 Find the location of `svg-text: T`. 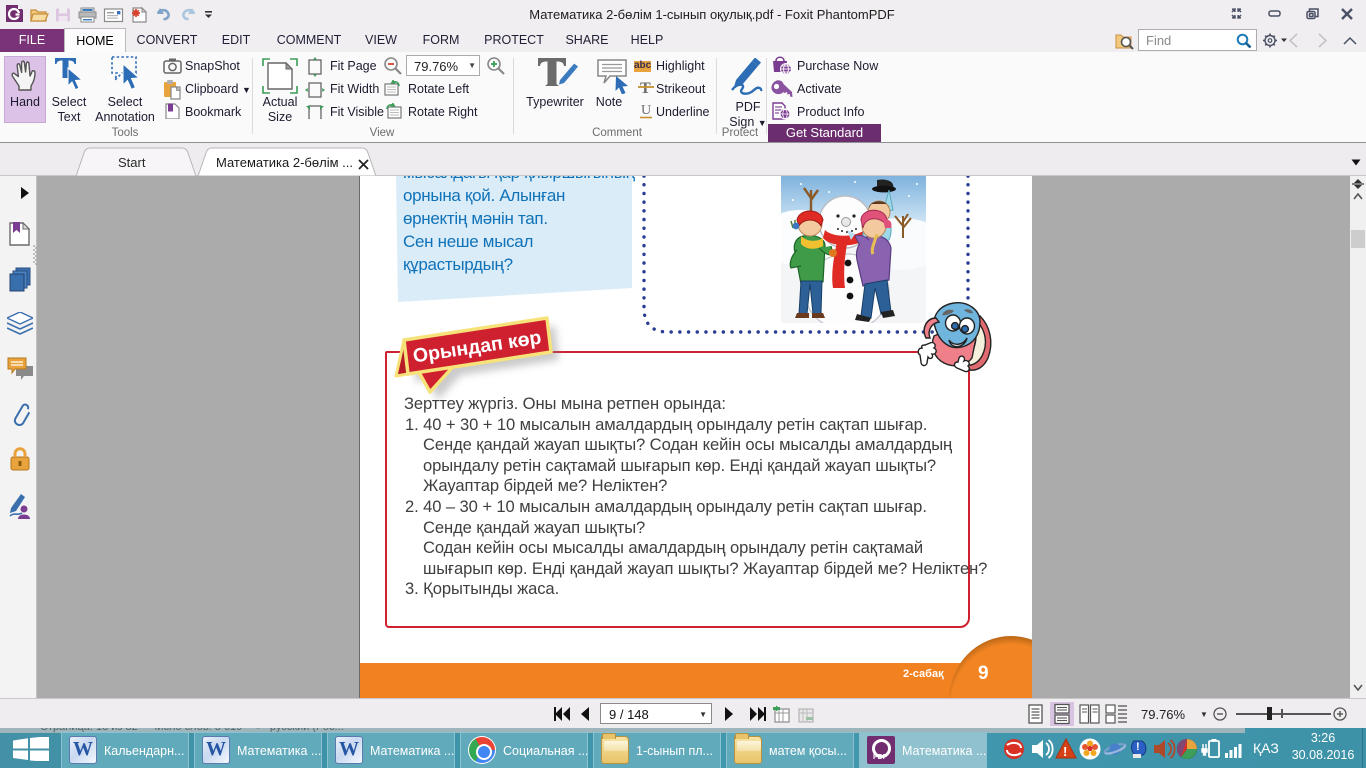

svg-text: T is located at coordinates (645, 88).